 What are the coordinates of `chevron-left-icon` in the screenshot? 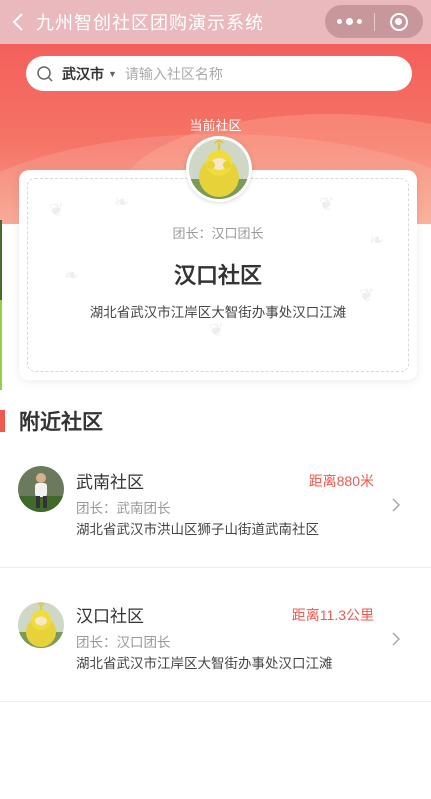 It's located at (17, 22).